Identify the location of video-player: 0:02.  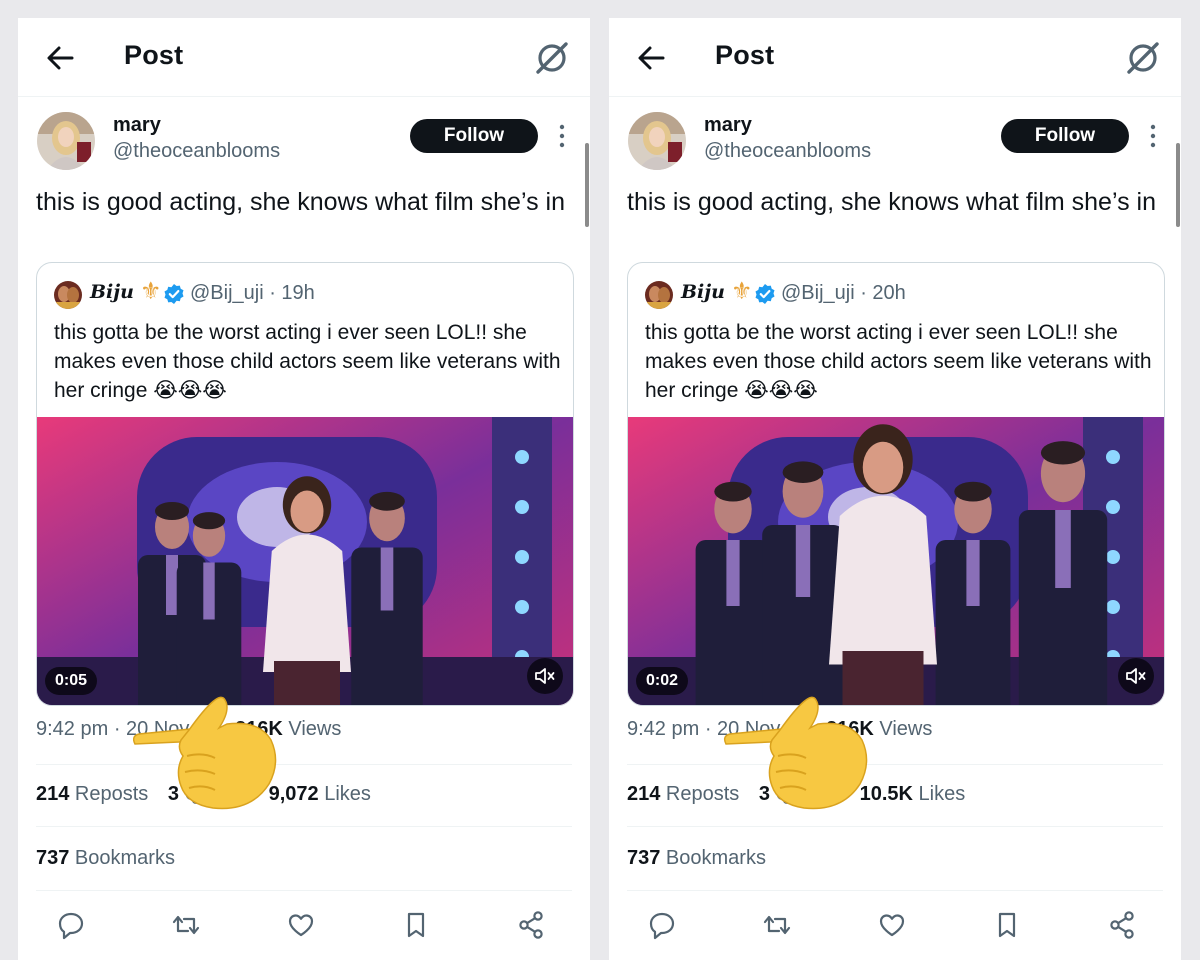
(896, 561).